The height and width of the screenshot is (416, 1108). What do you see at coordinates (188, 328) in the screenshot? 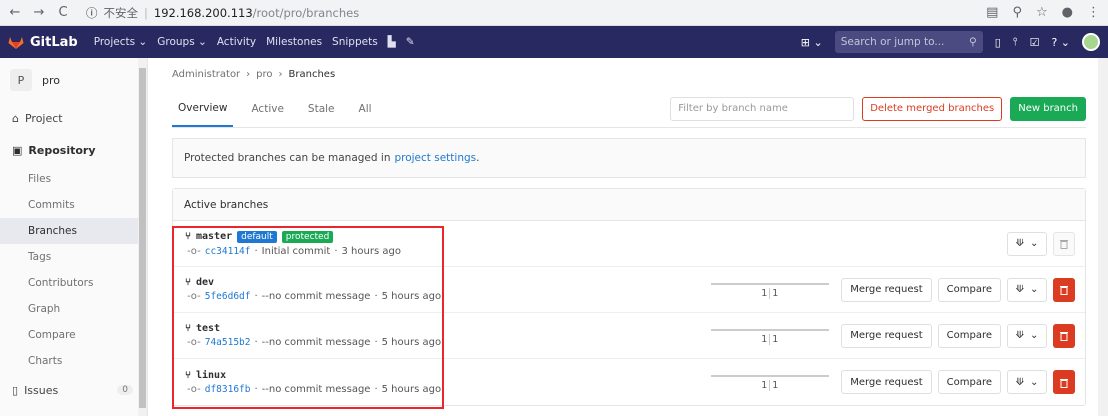
I see `branch-icon: ⑂` at bounding box center [188, 328].